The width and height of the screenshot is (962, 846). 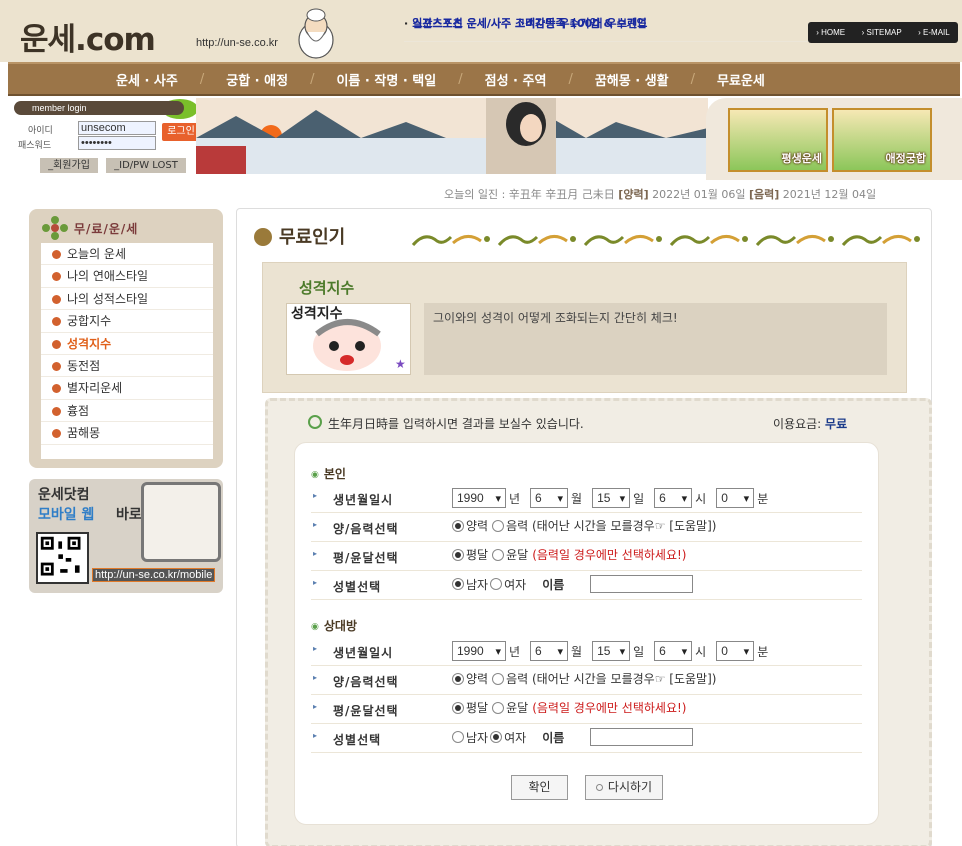 I want to click on partner-day-select: 15, so click(x=611, y=651).